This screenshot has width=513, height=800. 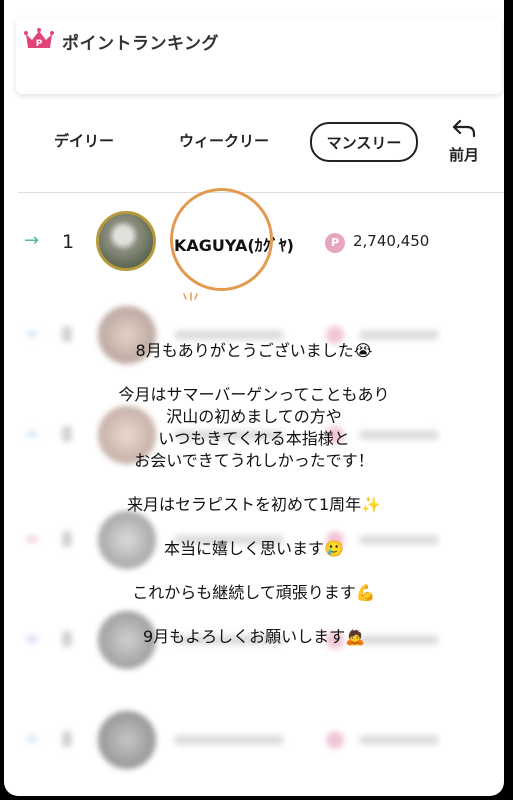 I want to click on prev-month-label: 前月, so click(x=463, y=155).